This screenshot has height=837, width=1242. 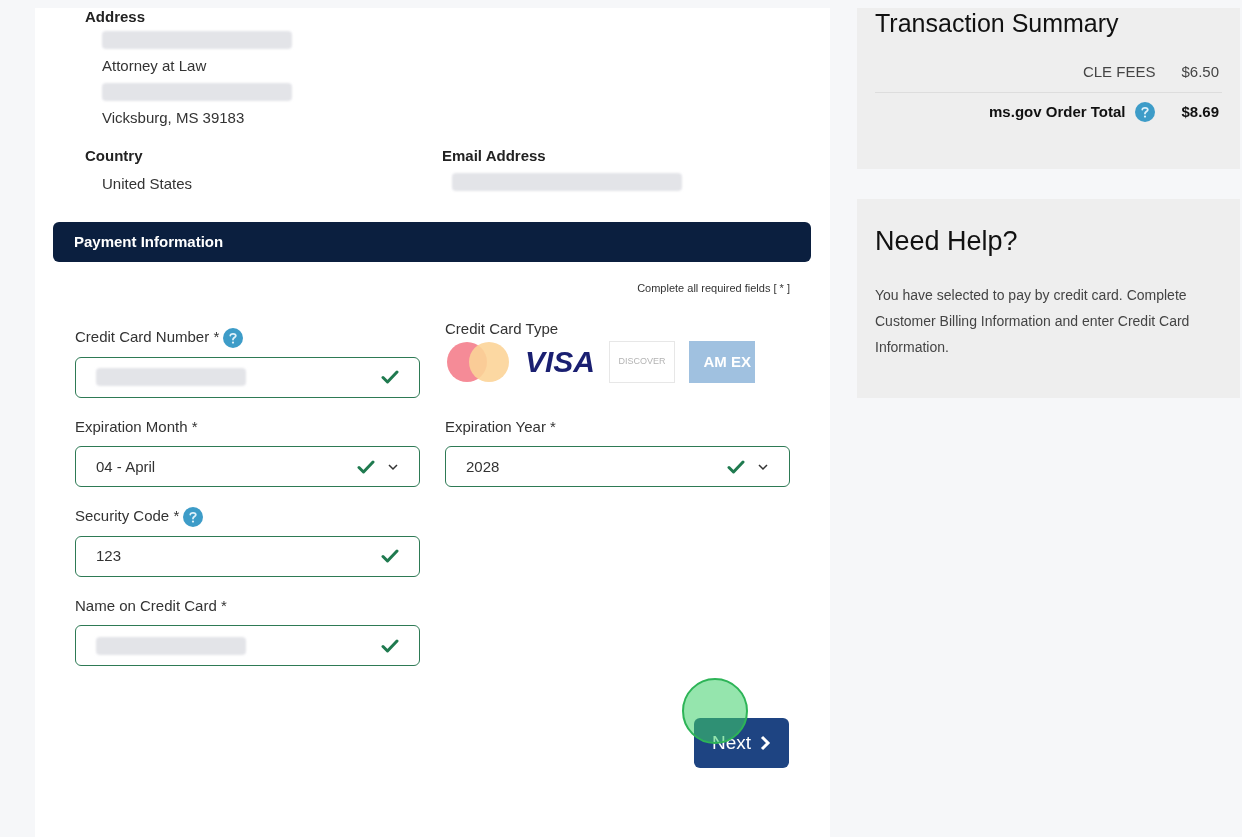 I want to click on field-label: Credit Card Number *, so click(x=147, y=337).